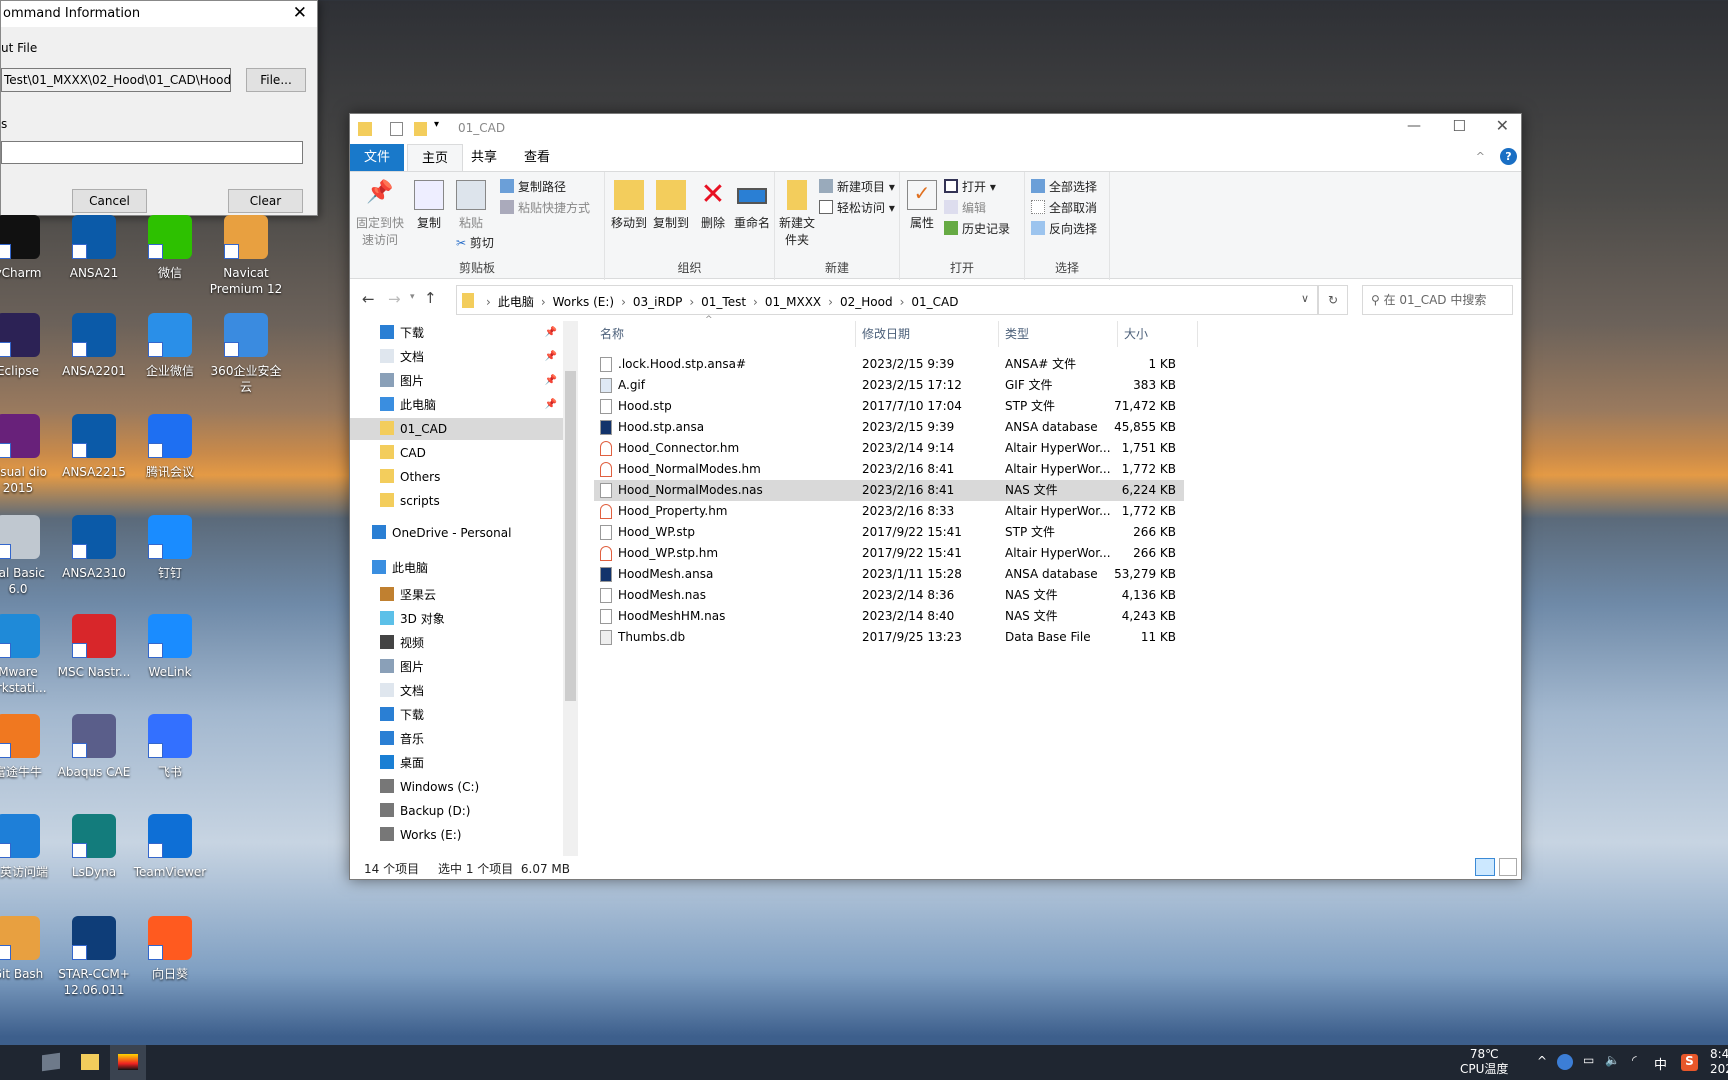 Image resolution: width=1728 pixels, height=1080 pixels. Describe the element at coordinates (456, 739) in the screenshot. I see `nav-item: 音乐` at that location.